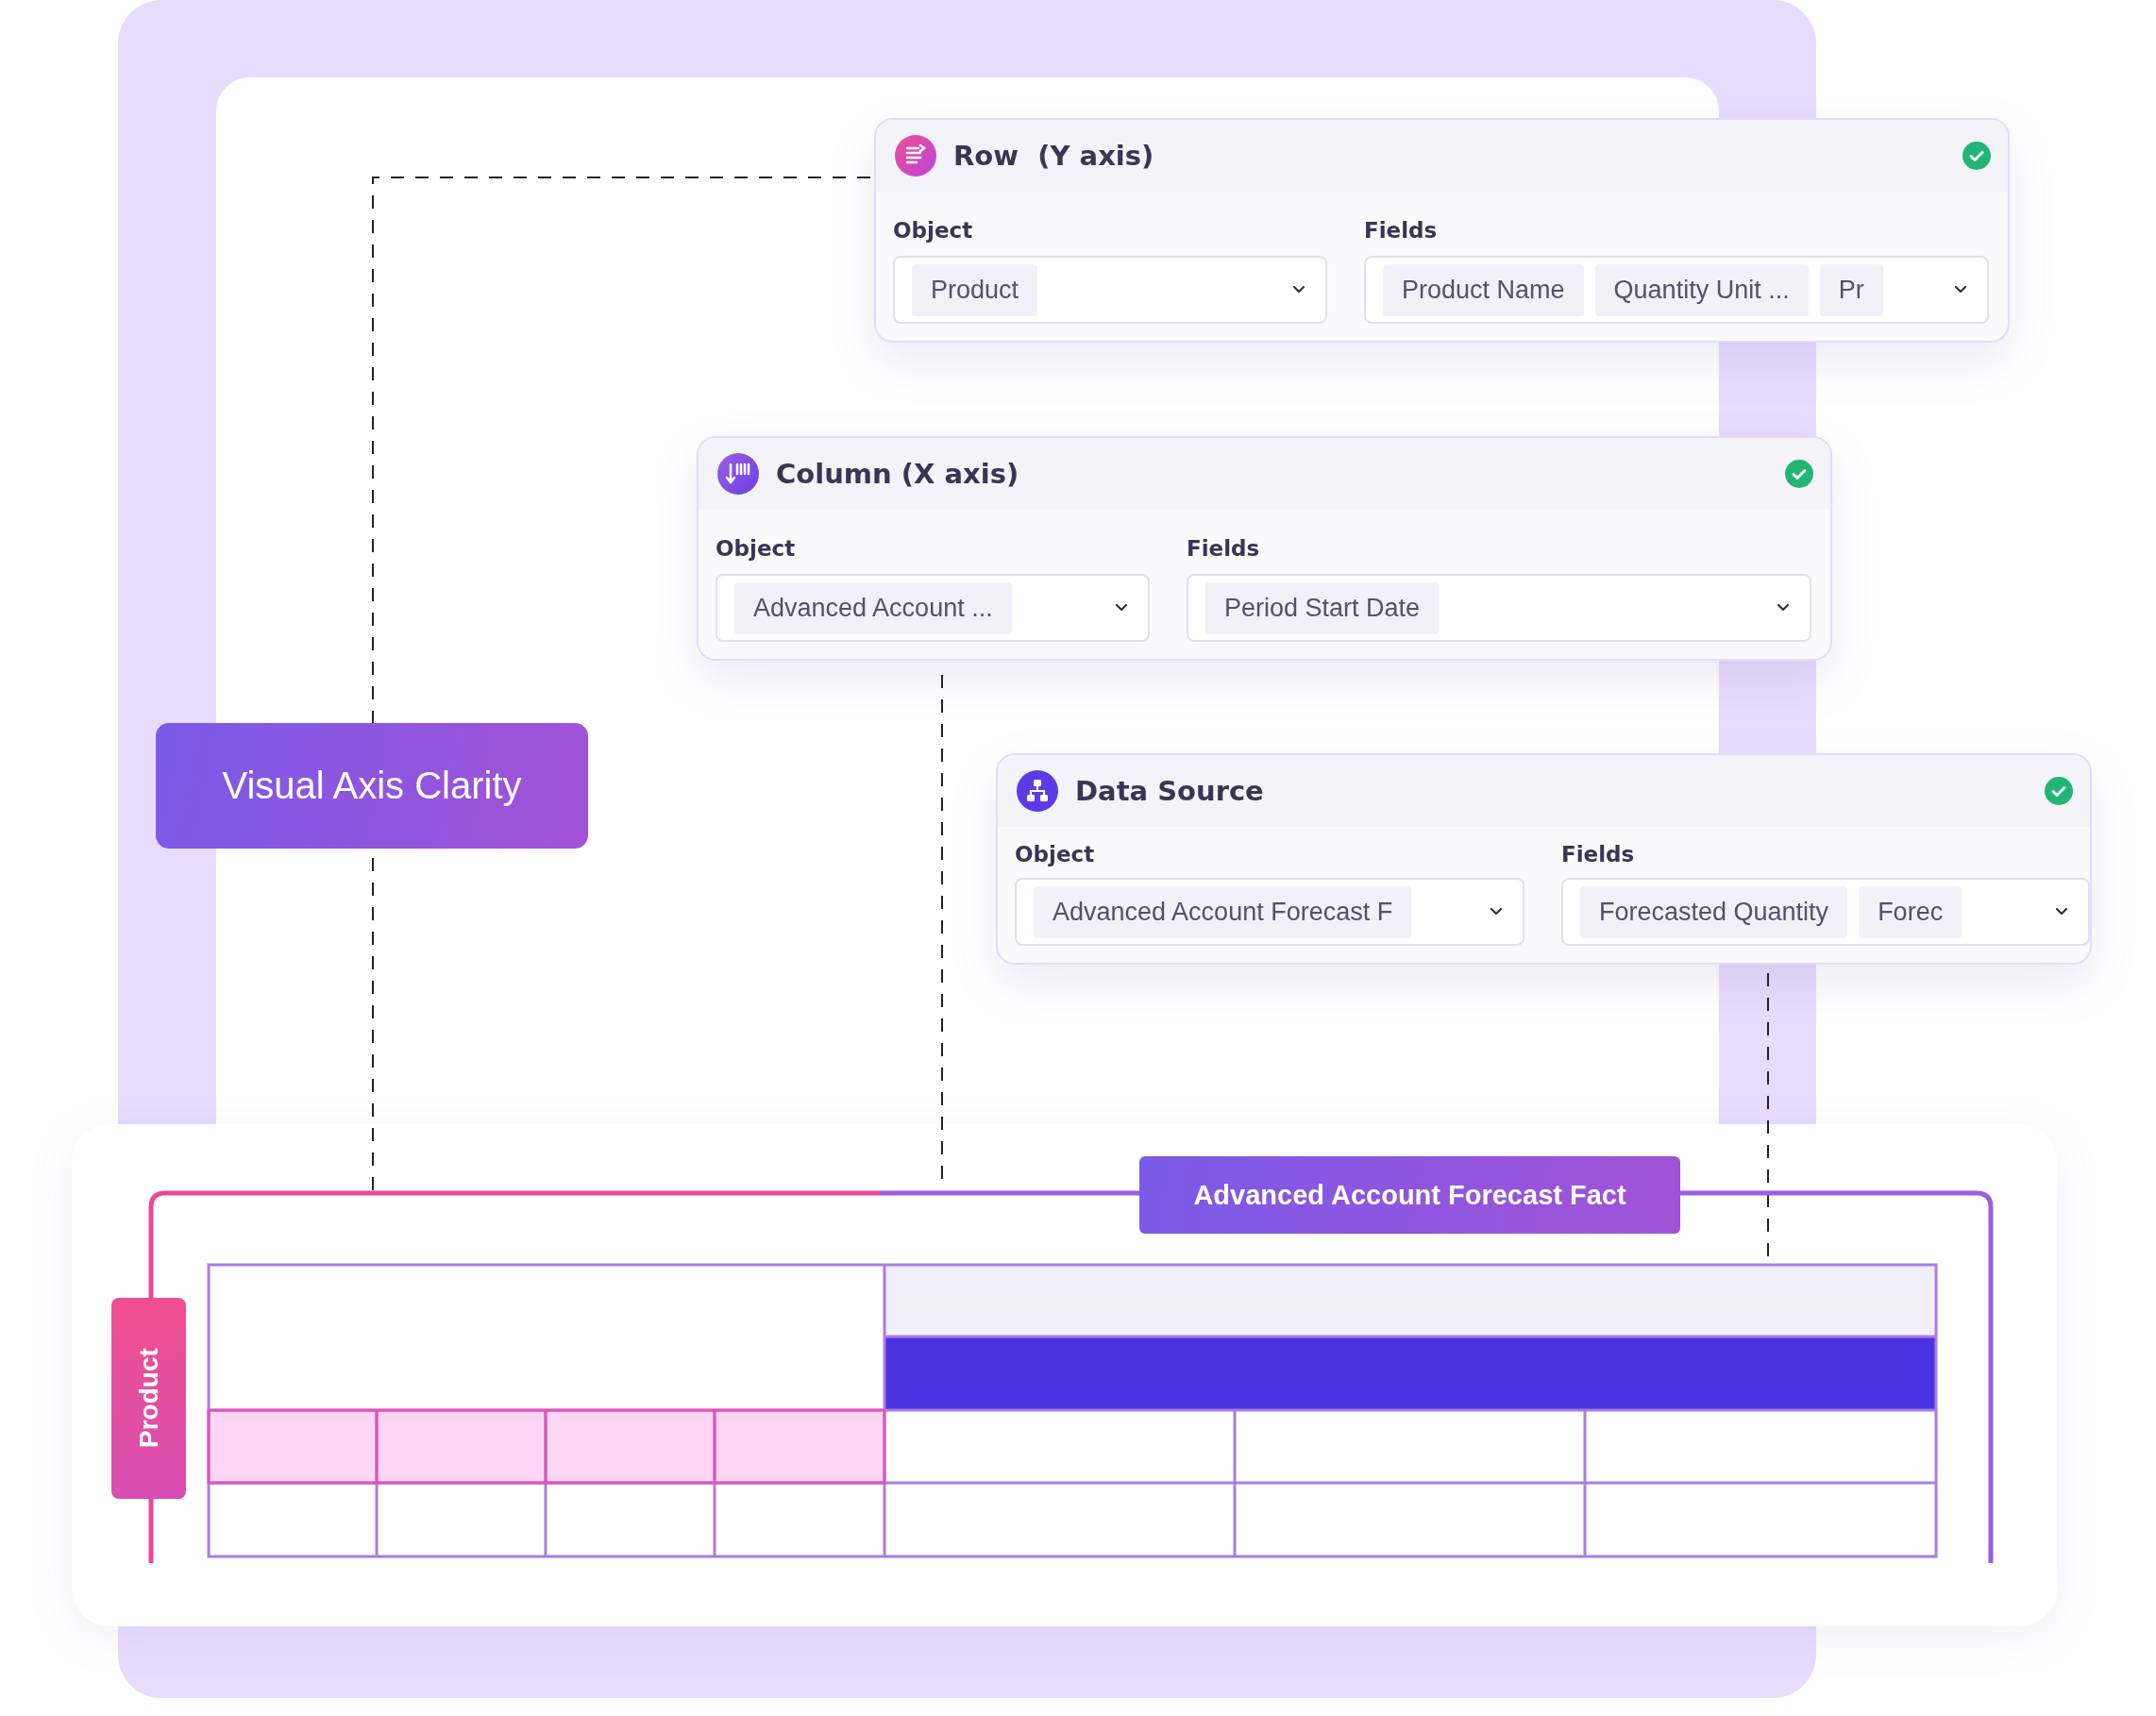 This screenshot has height=1716, width=2156. I want to click on selected-value-chip: Period Start Date, so click(1322, 607).